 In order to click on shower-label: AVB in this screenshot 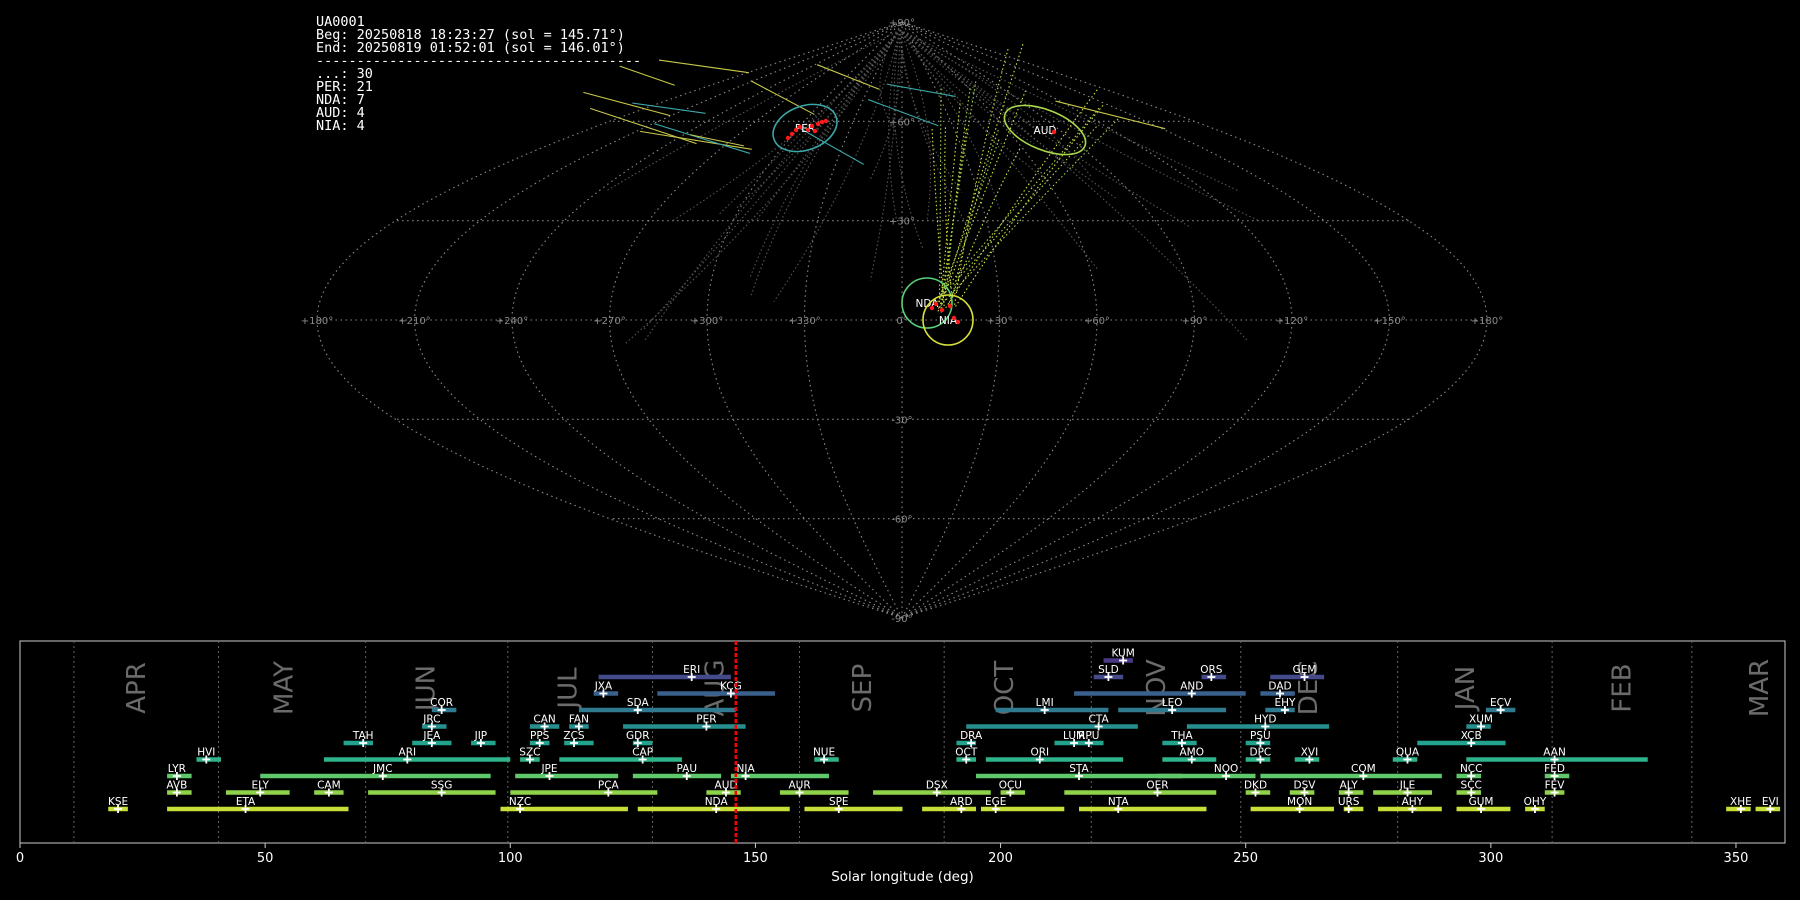, I will do `click(176, 786)`.